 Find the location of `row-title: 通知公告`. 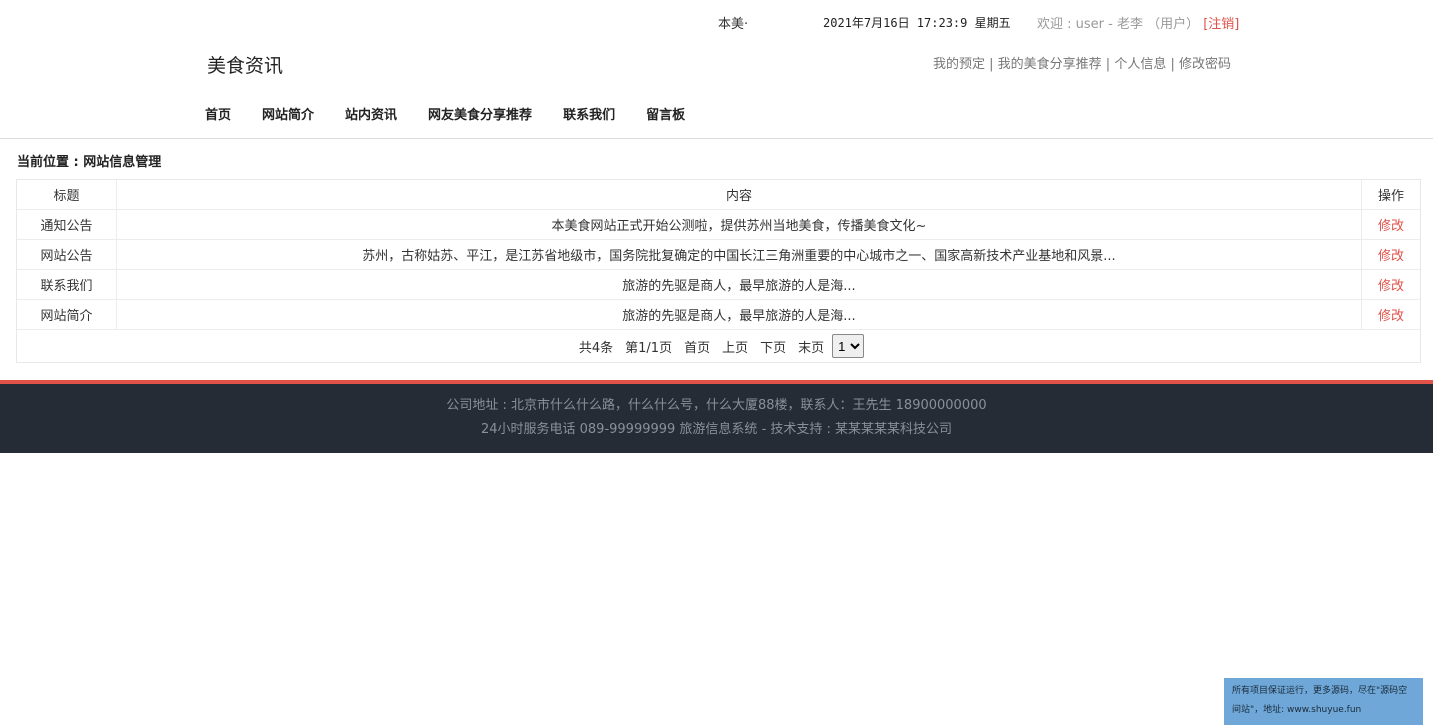

row-title: 通知公告 is located at coordinates (67, 224).